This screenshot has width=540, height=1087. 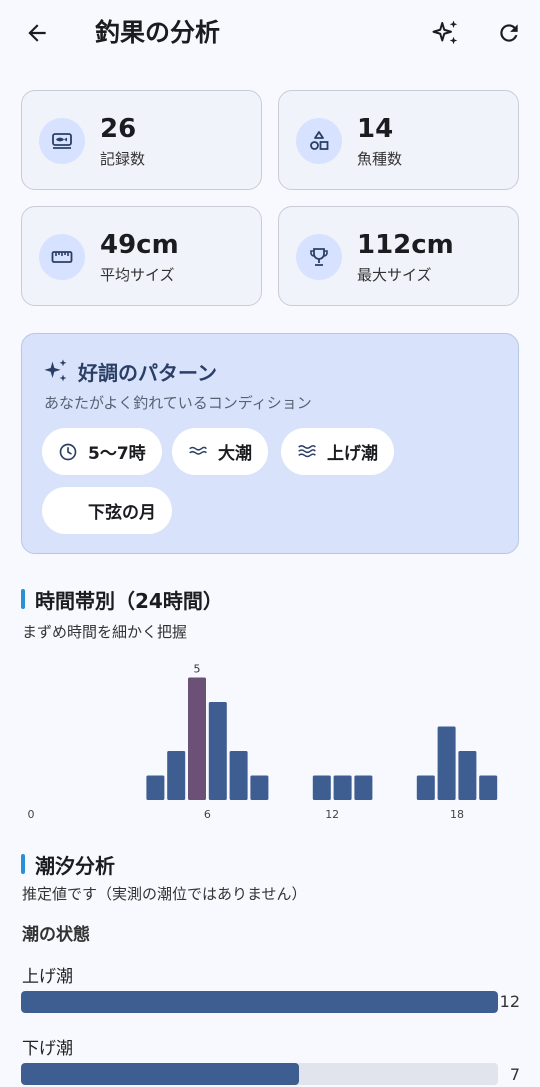 I want to click on tide-row-label: 下げ潮, so click(x=47, y=1049).